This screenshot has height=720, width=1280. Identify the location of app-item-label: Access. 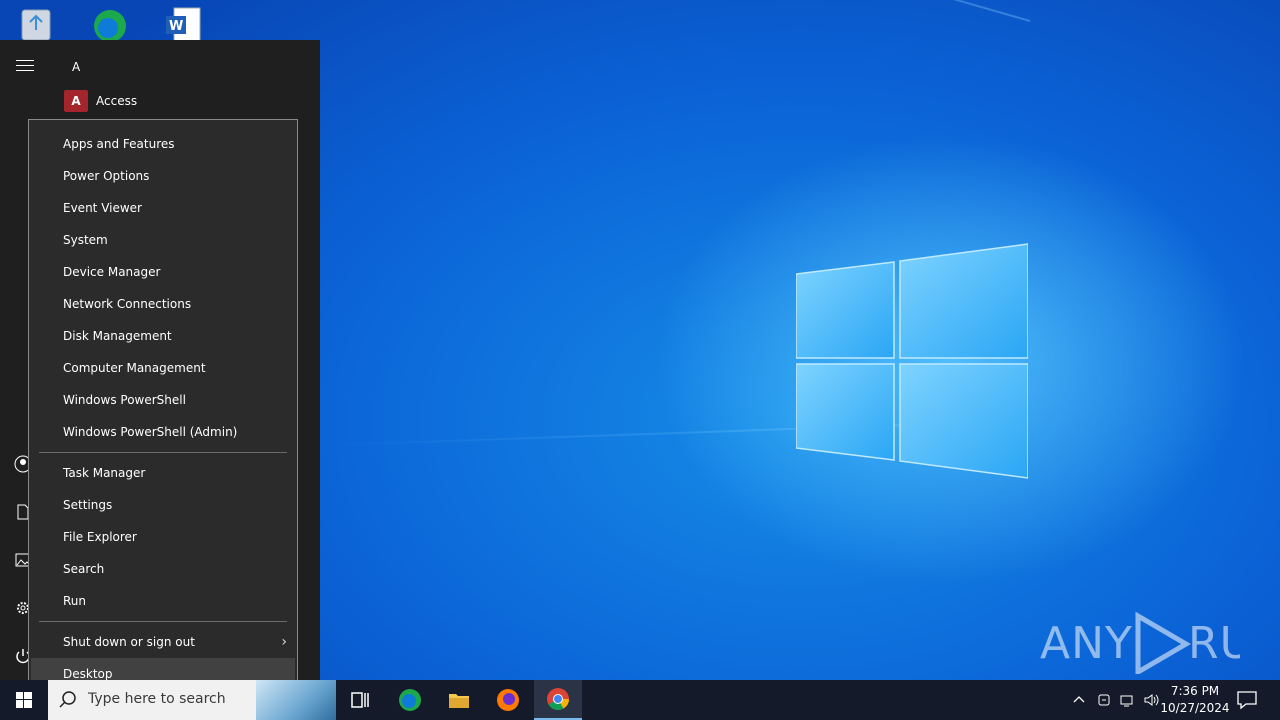
(117, 101).